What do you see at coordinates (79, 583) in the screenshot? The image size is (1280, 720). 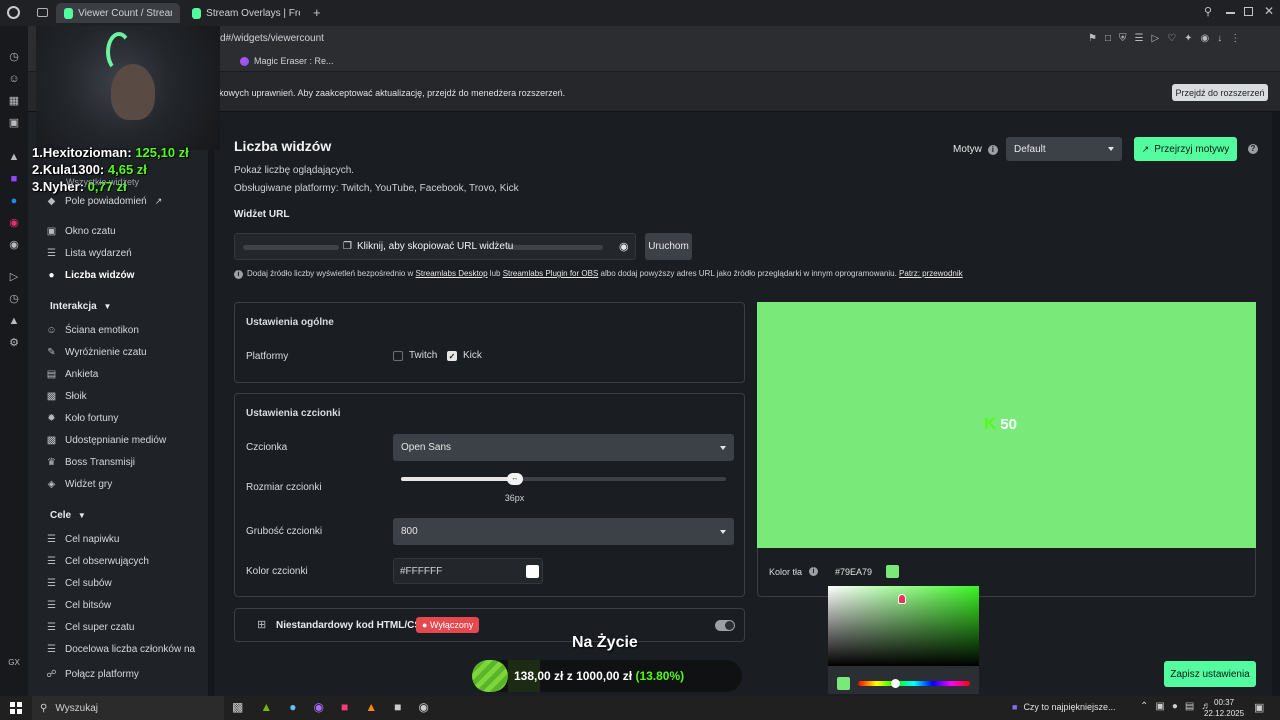 I see `sidebar-item-sub-goal: ☰ Cel subów` at bounding box center [79, 583].